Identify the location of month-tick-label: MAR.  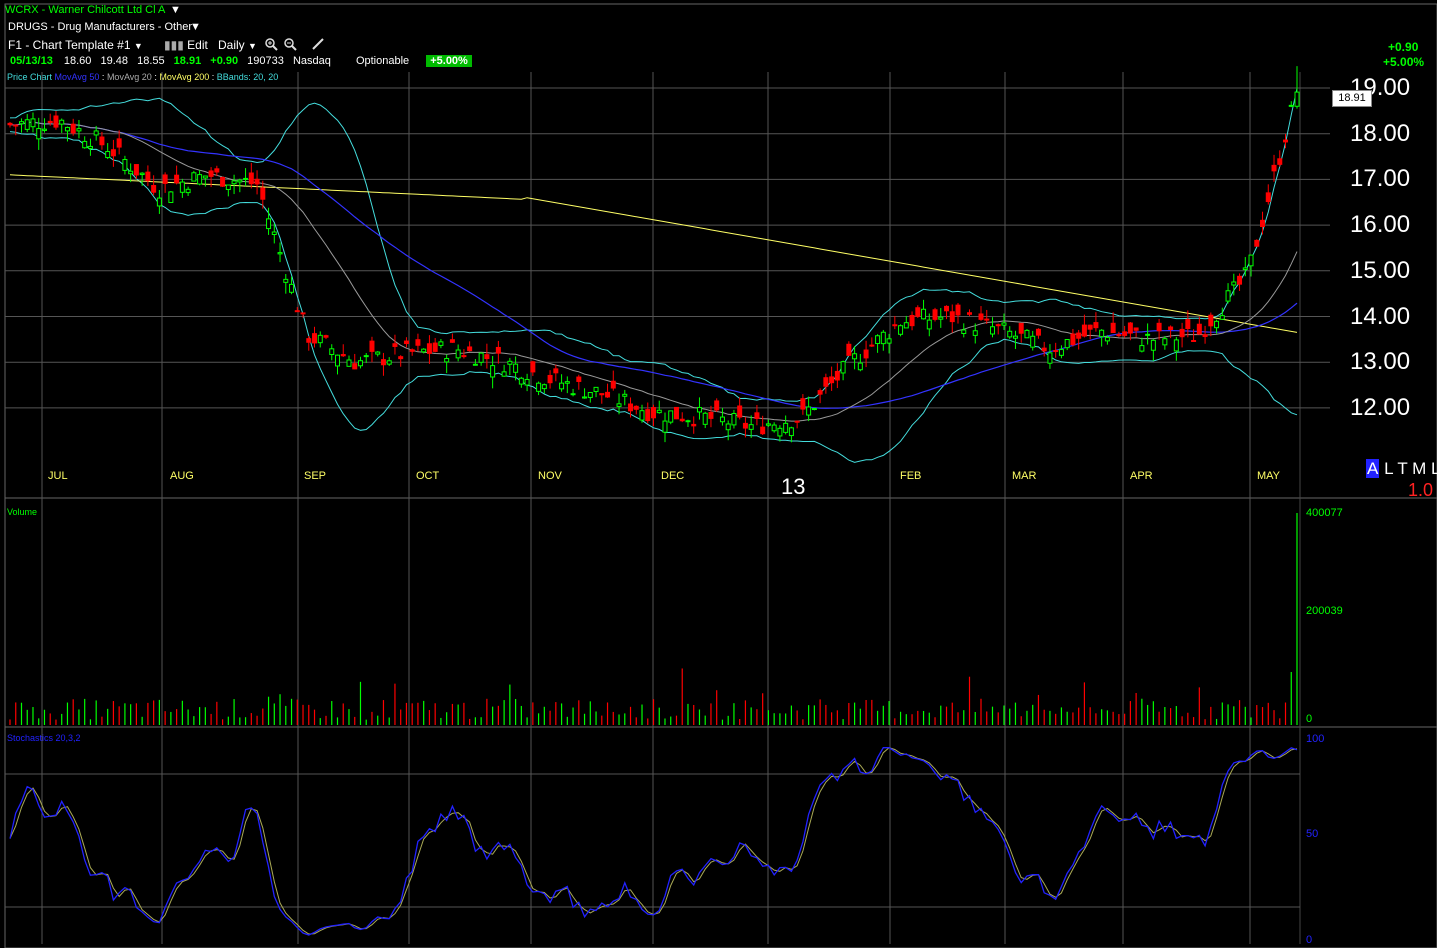
(1024, 476).